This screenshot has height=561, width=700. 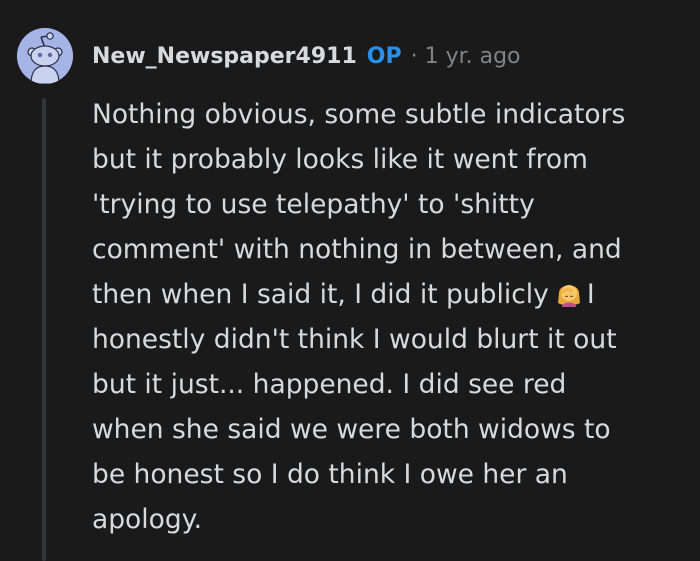 I want to click on comment-meta: New_Newspaper4911 OP · 1 yr. ago, so click(x=306, y=56).